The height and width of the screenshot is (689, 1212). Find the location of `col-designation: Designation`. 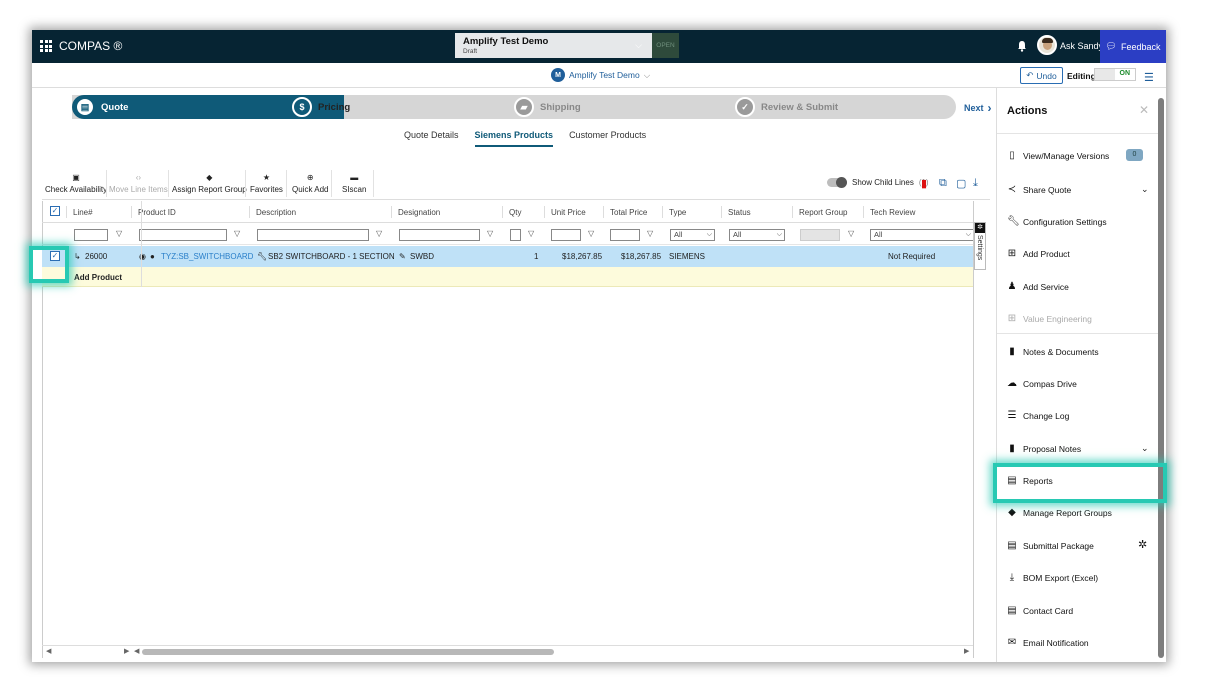

col-designation: Designation is located at coordinates (419, 212).